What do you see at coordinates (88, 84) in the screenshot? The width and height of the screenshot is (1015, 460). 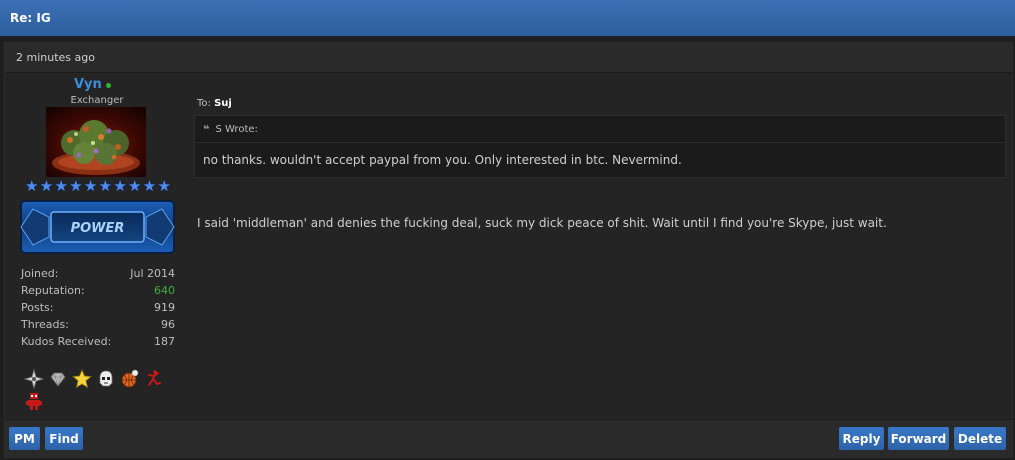 I see `author-username: Vyn` at bounding box center [88, 84].